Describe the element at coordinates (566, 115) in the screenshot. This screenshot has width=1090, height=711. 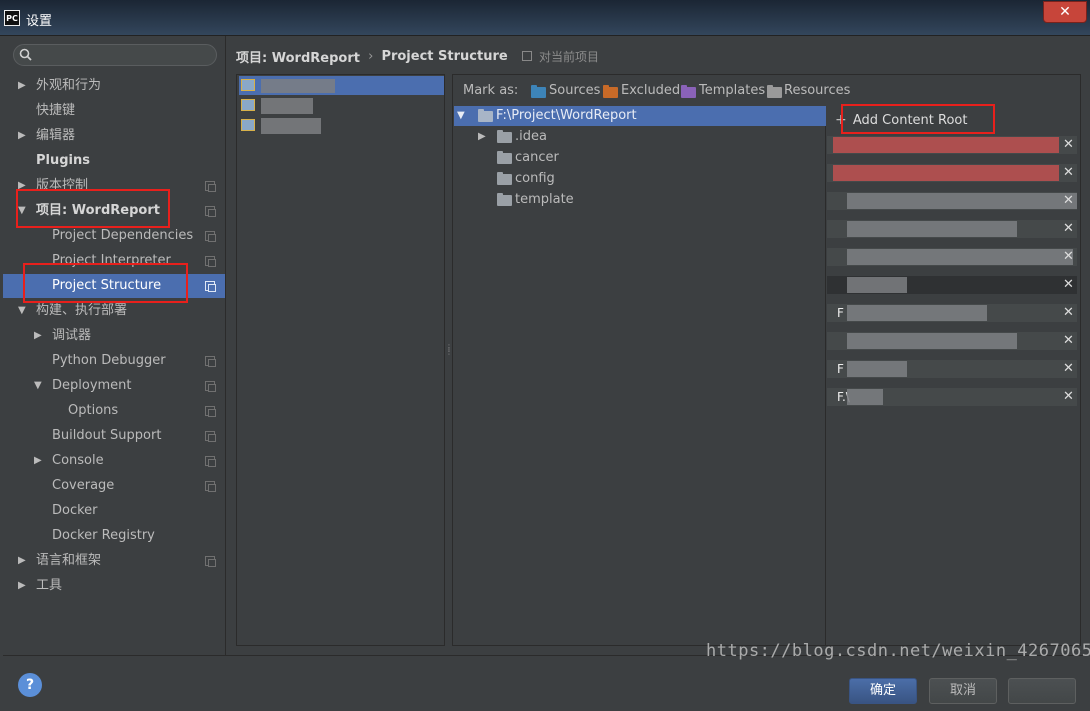
I see `tree-root-label: F:\Project\WordReport` at that location.